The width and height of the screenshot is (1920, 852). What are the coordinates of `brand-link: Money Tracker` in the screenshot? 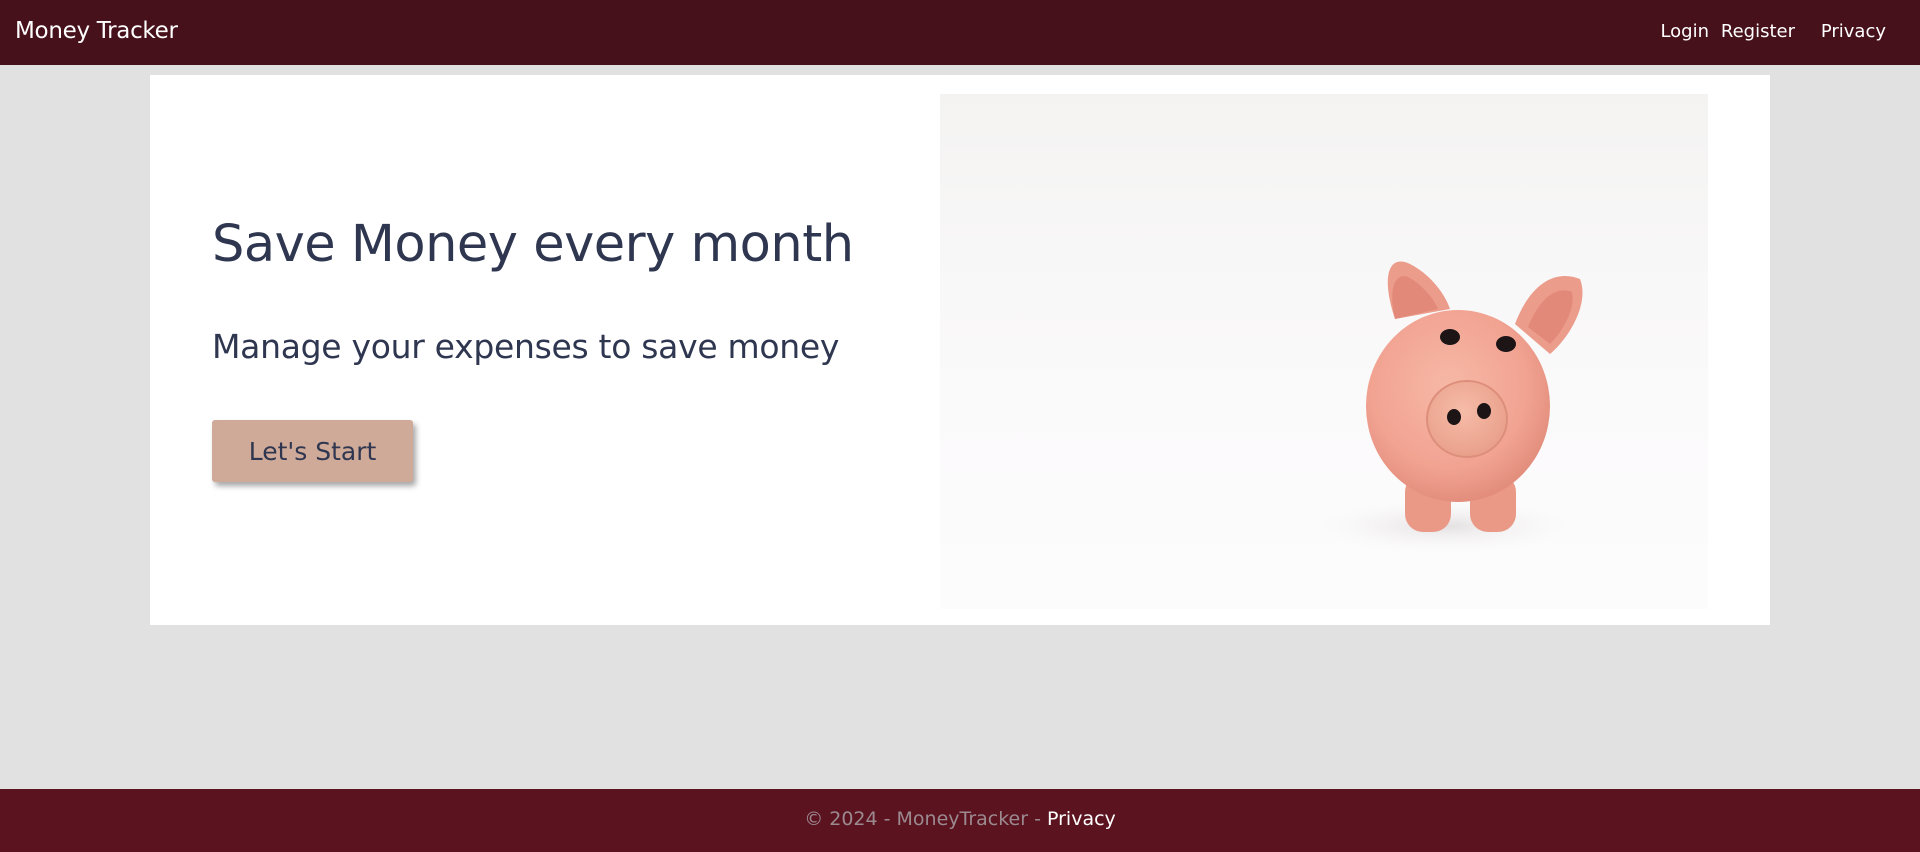 It's located at (96, 32).